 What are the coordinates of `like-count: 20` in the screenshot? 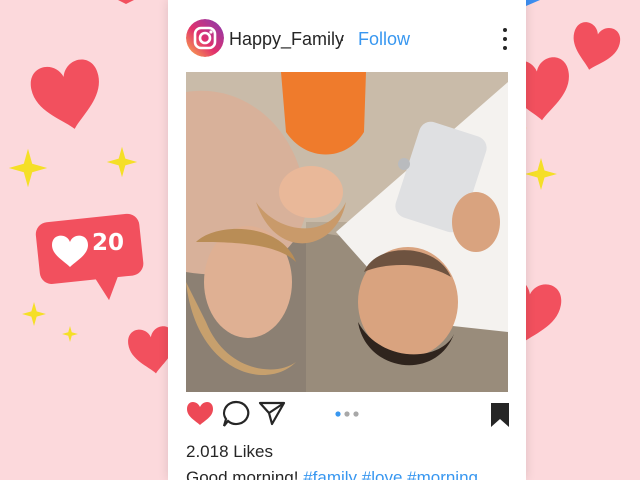 It's located at (108, 243).